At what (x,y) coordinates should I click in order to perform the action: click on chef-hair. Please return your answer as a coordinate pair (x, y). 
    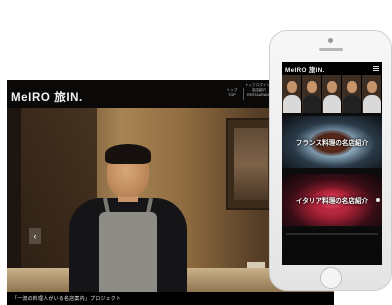
    Looking at the image, I should click on (128, 154).